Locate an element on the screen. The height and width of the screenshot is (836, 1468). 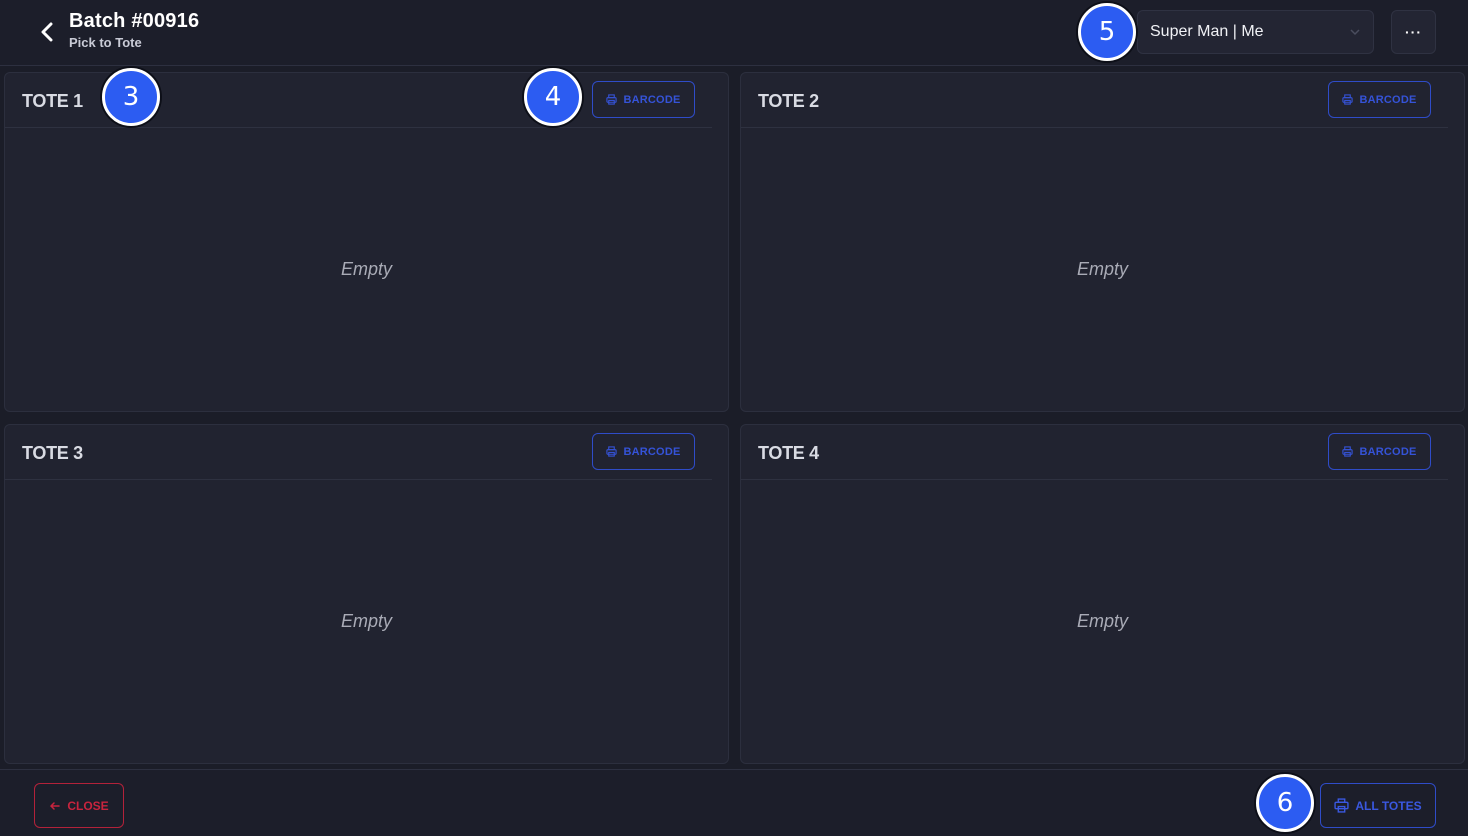
close-button-label: CLOSE is located at coordinates (88, 805).